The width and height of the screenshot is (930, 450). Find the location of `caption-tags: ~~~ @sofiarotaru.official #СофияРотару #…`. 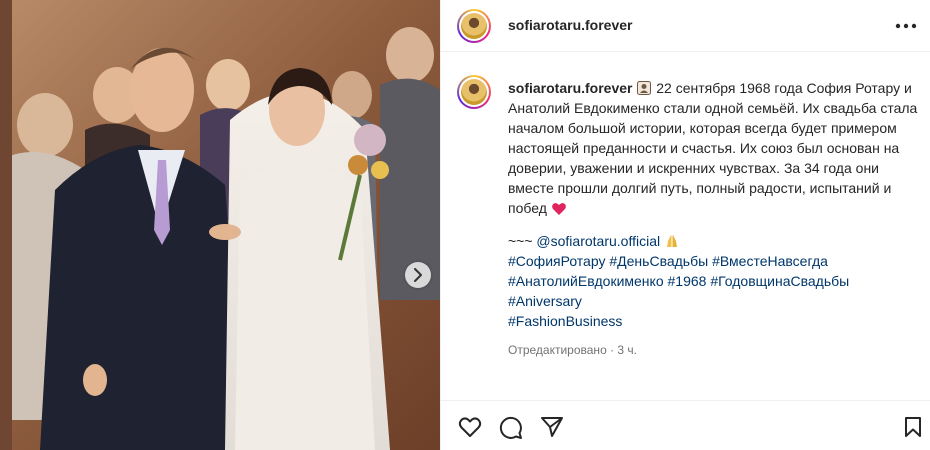

caption-tags: ~~~ @sofiarotaru.official #СофияРотару #… is located at coordinates (717, 281).